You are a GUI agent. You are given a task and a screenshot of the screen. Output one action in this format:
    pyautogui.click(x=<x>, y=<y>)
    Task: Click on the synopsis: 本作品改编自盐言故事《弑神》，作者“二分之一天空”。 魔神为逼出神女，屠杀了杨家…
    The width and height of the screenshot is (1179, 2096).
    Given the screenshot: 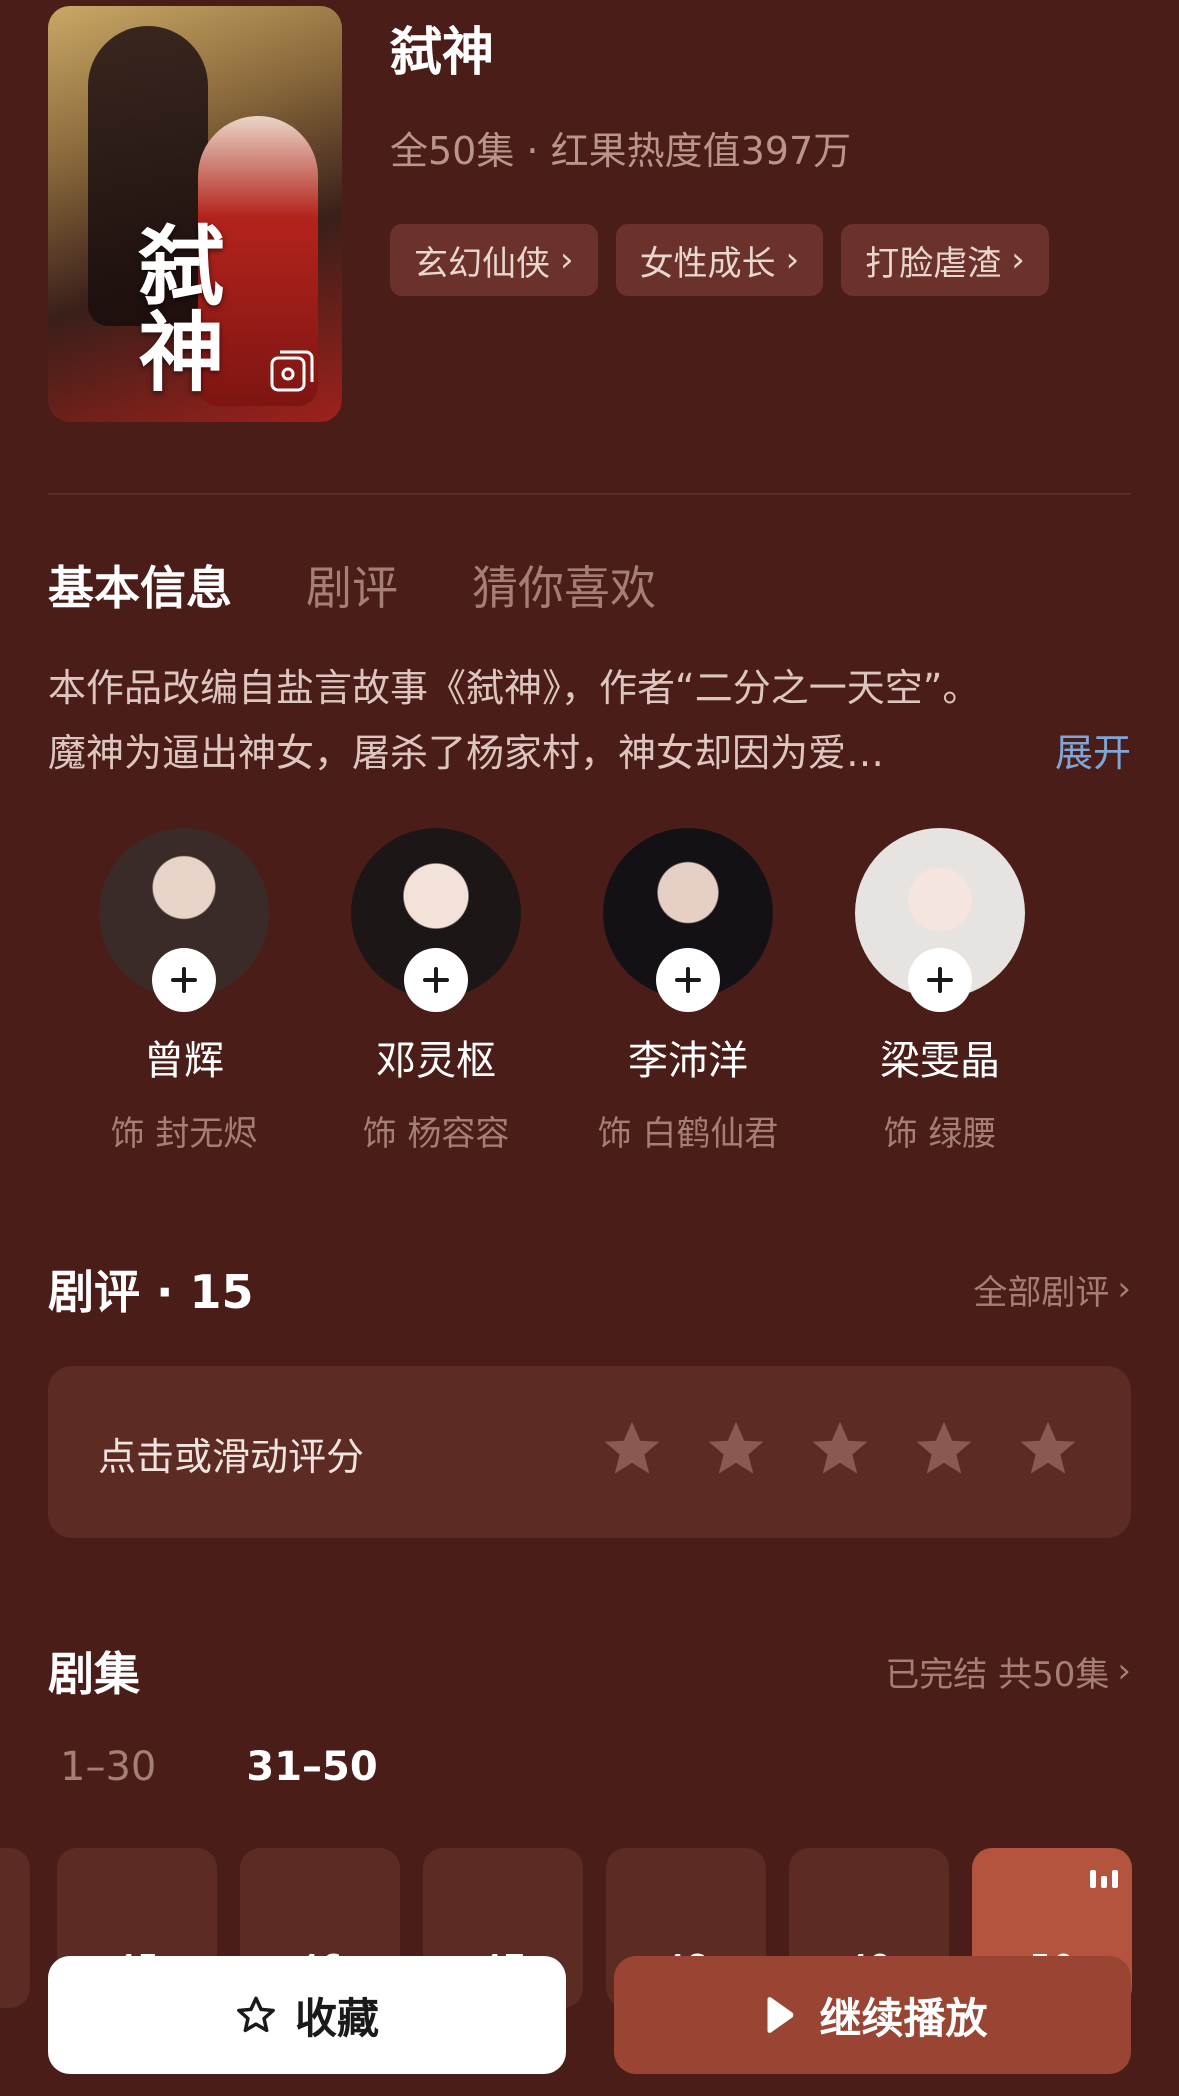 What is the action you would take?
    pyautogui.click(x=589, y=721)
    